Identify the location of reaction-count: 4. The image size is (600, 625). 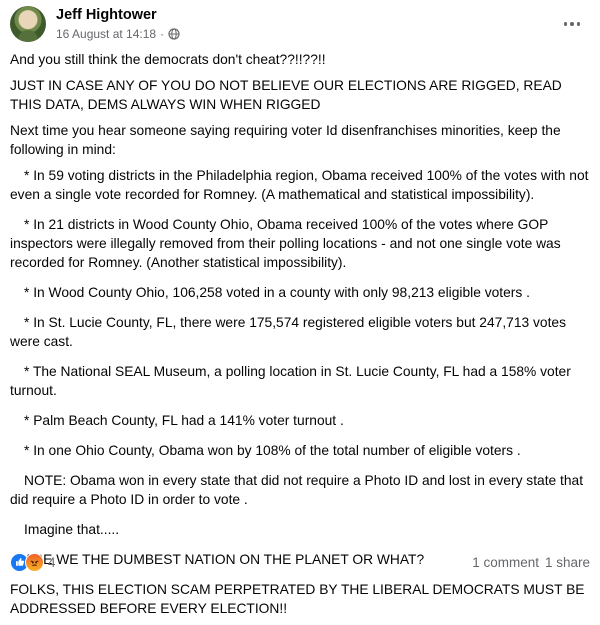
(52, 562).